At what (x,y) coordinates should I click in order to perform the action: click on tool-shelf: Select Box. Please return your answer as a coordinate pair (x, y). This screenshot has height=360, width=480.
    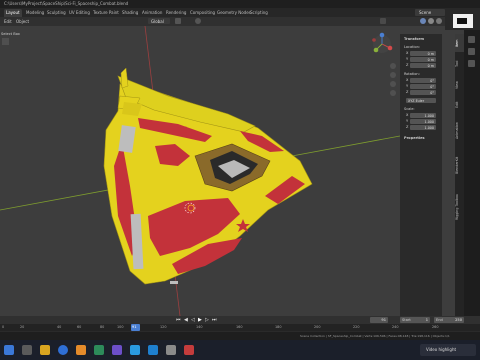
    Looking at the image, I should click on (11, 38).